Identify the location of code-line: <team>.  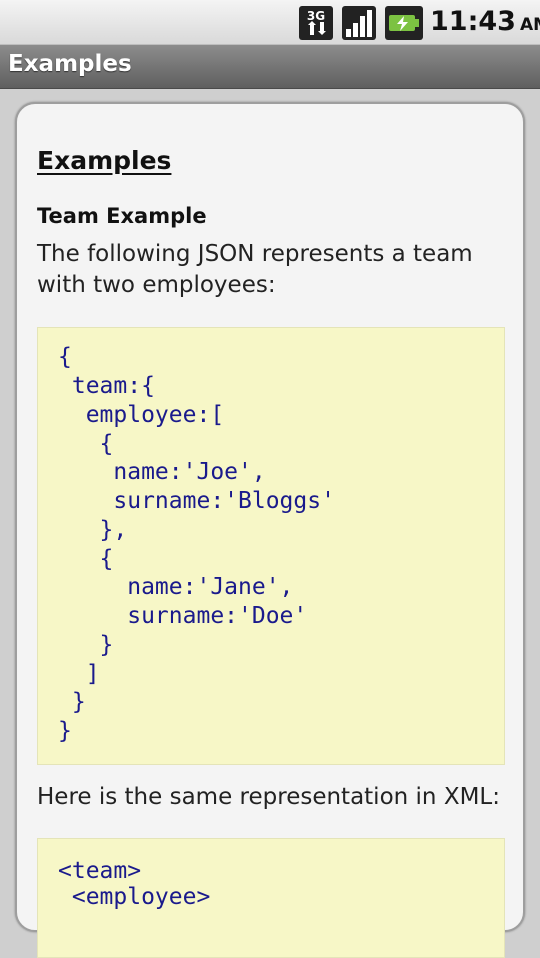
(100, 871).